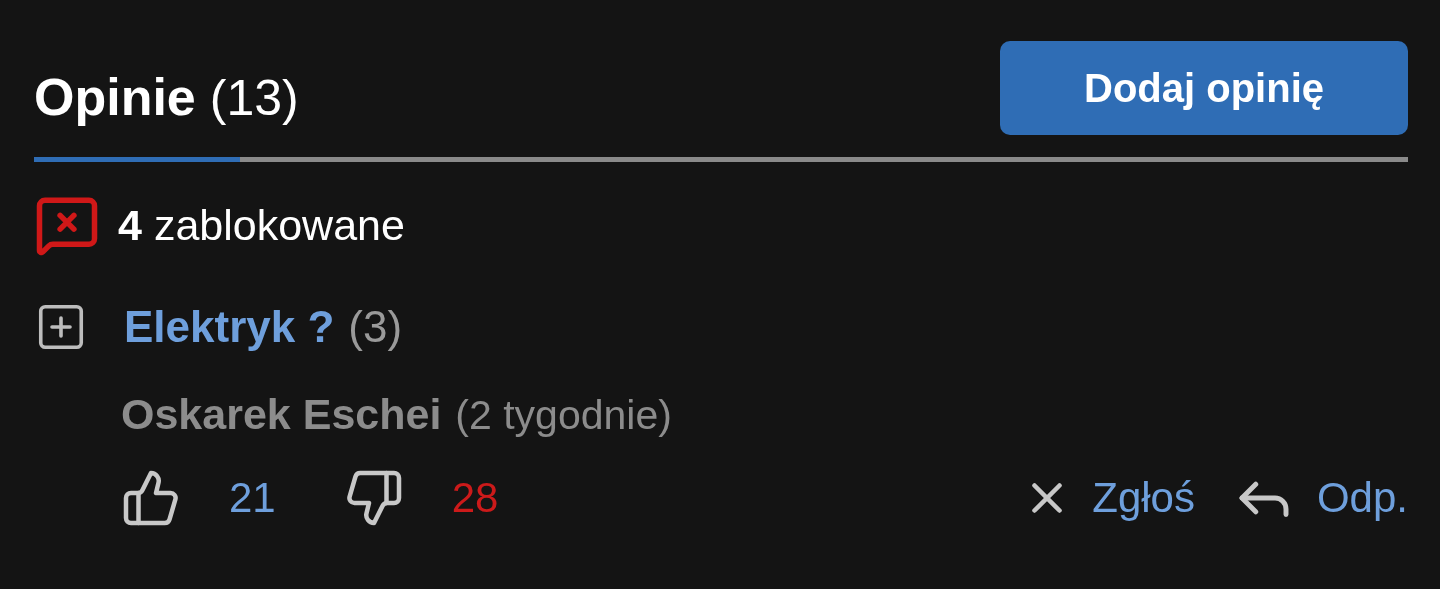 Image resolution: width=1440 pixels, height=589 pixels. Describe the element at coordinates (252, 498) in the screenshot. I see `like-count: 21` at that location.